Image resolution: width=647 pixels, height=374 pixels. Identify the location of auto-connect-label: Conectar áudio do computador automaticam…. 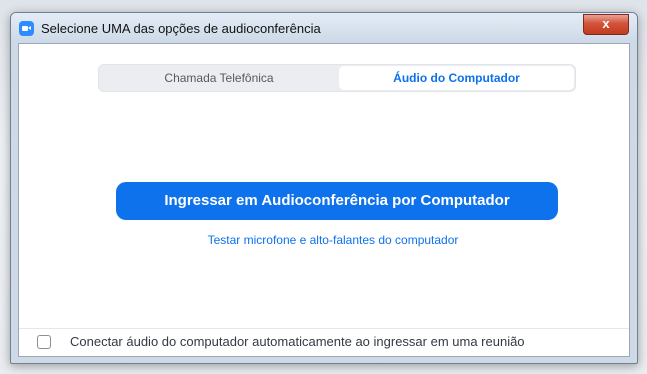
(297, 341).